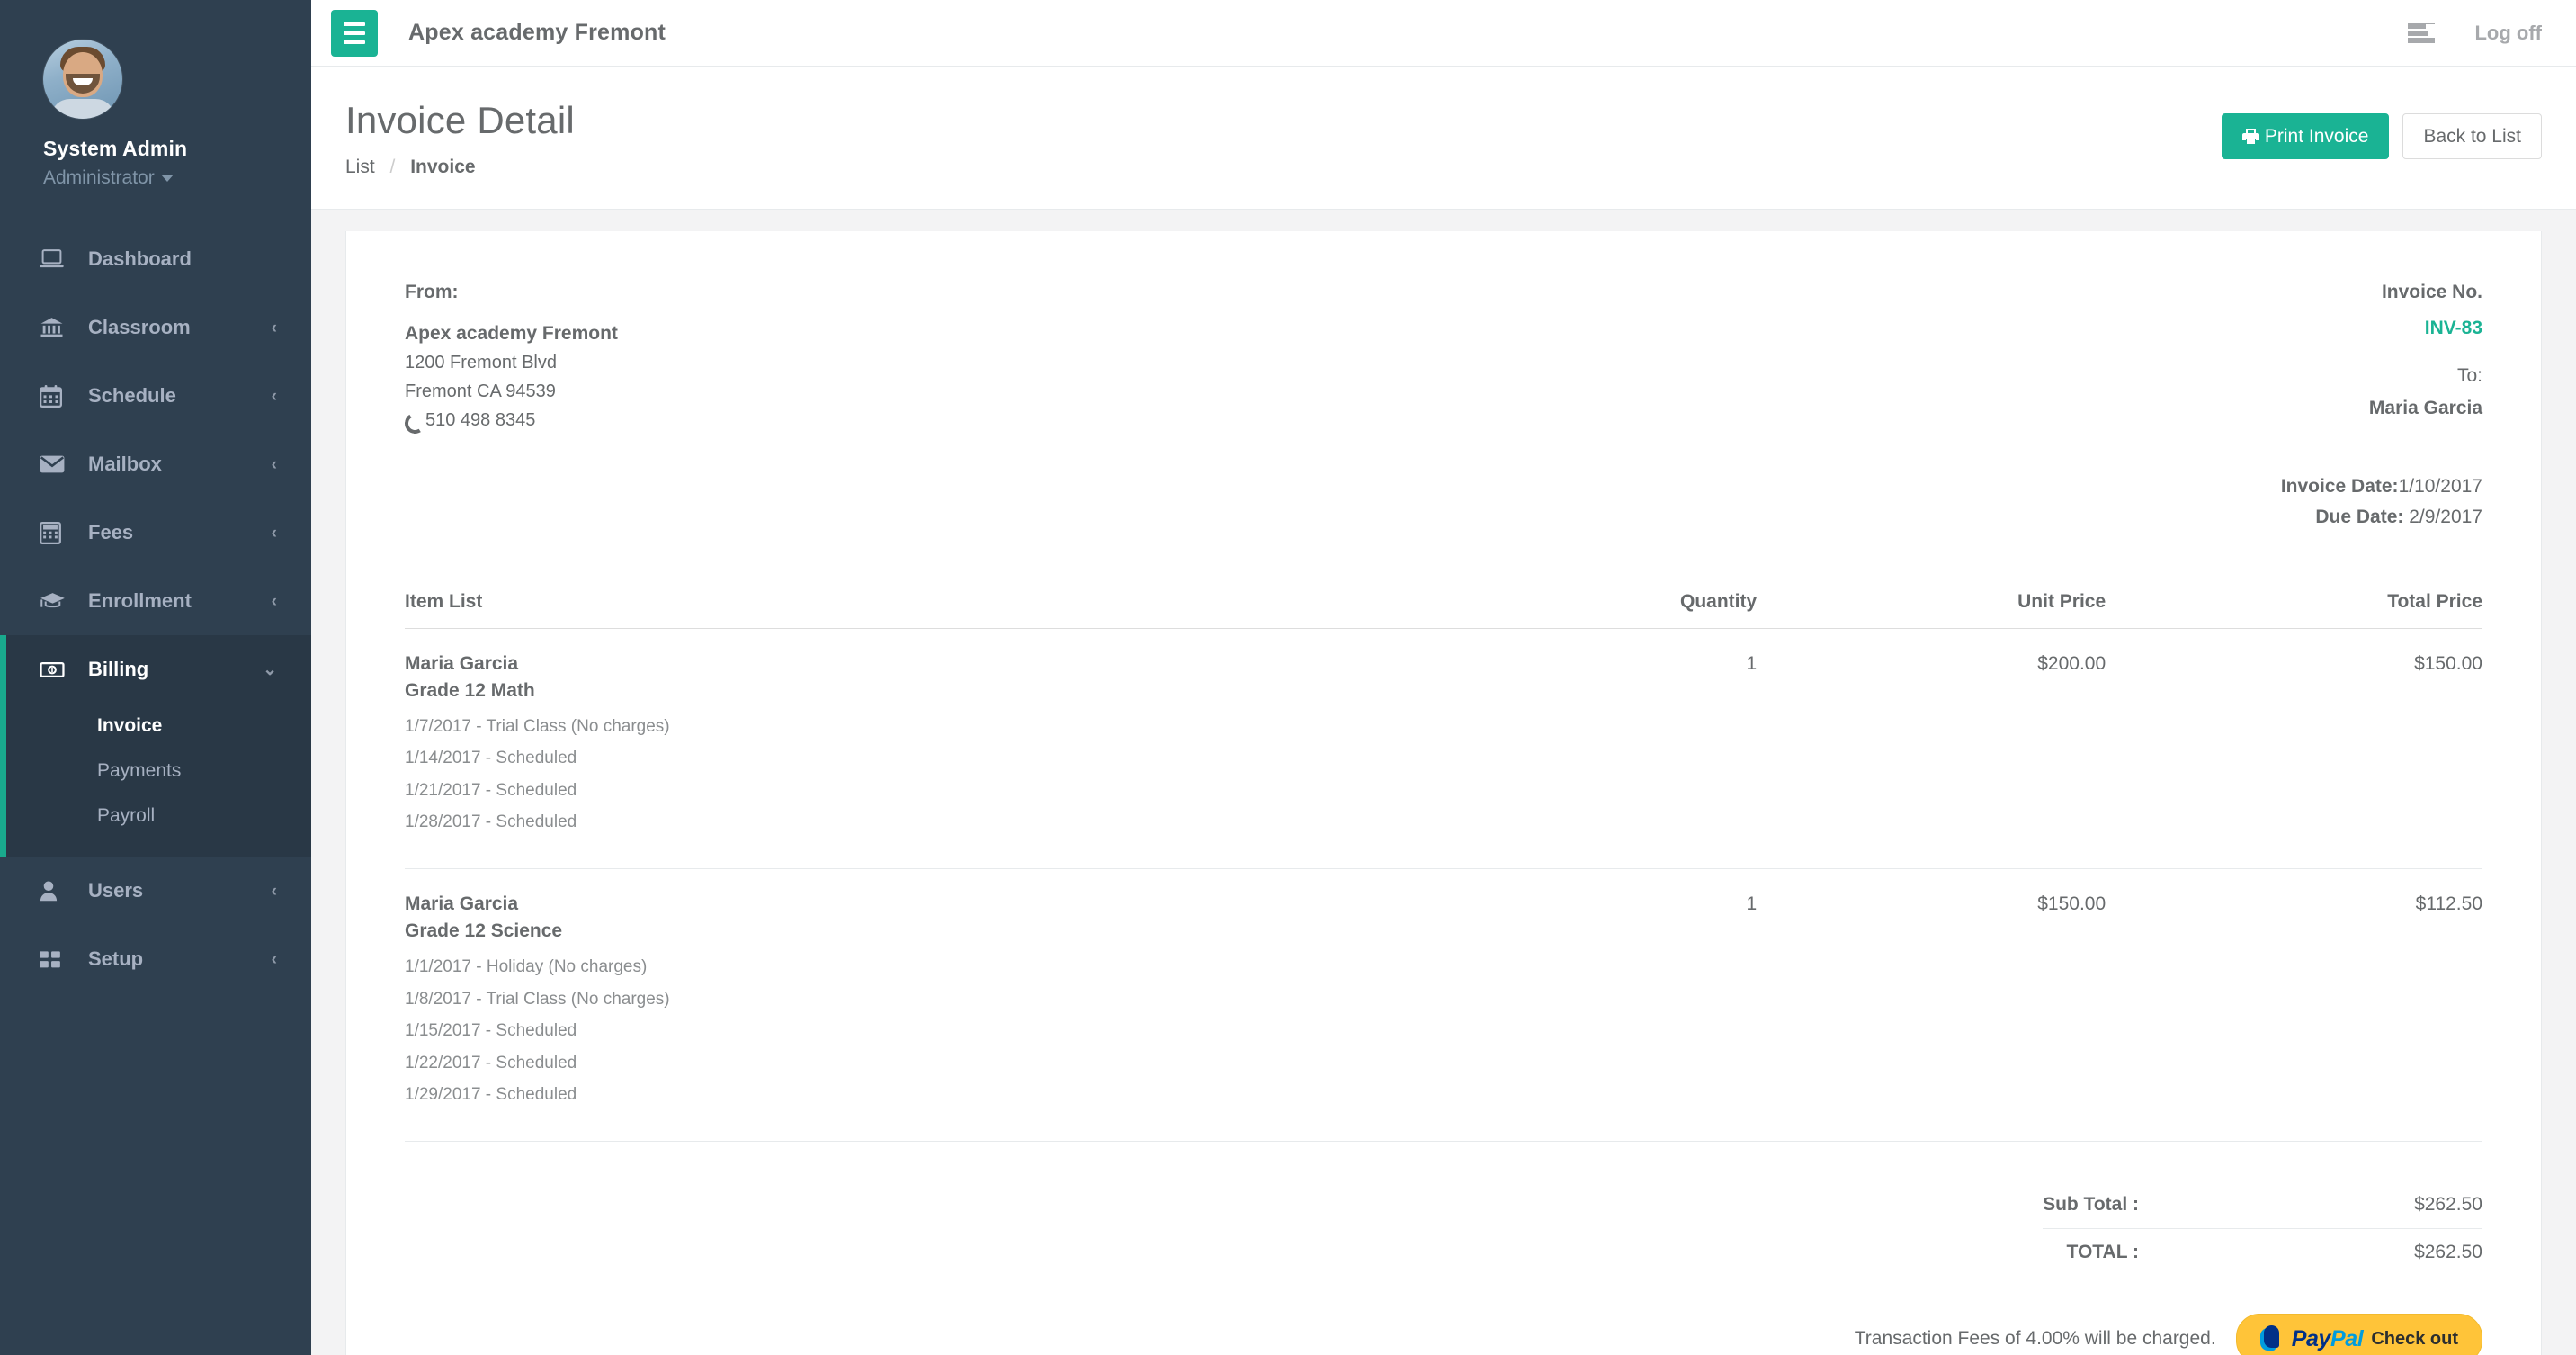  I want to click on sidebar-item-fees: Fees ‹, so click(155, 532).